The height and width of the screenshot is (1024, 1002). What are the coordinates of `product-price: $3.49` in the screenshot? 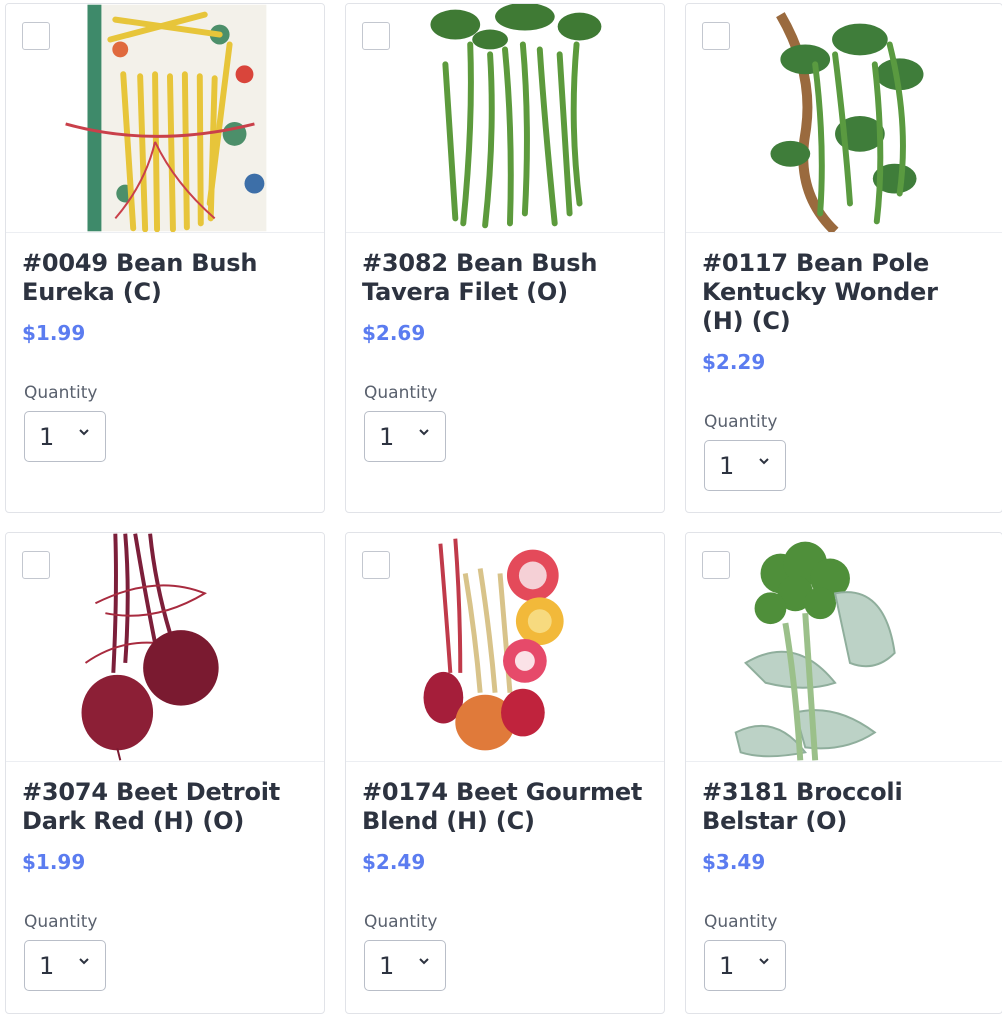 It's located at (734, 862).